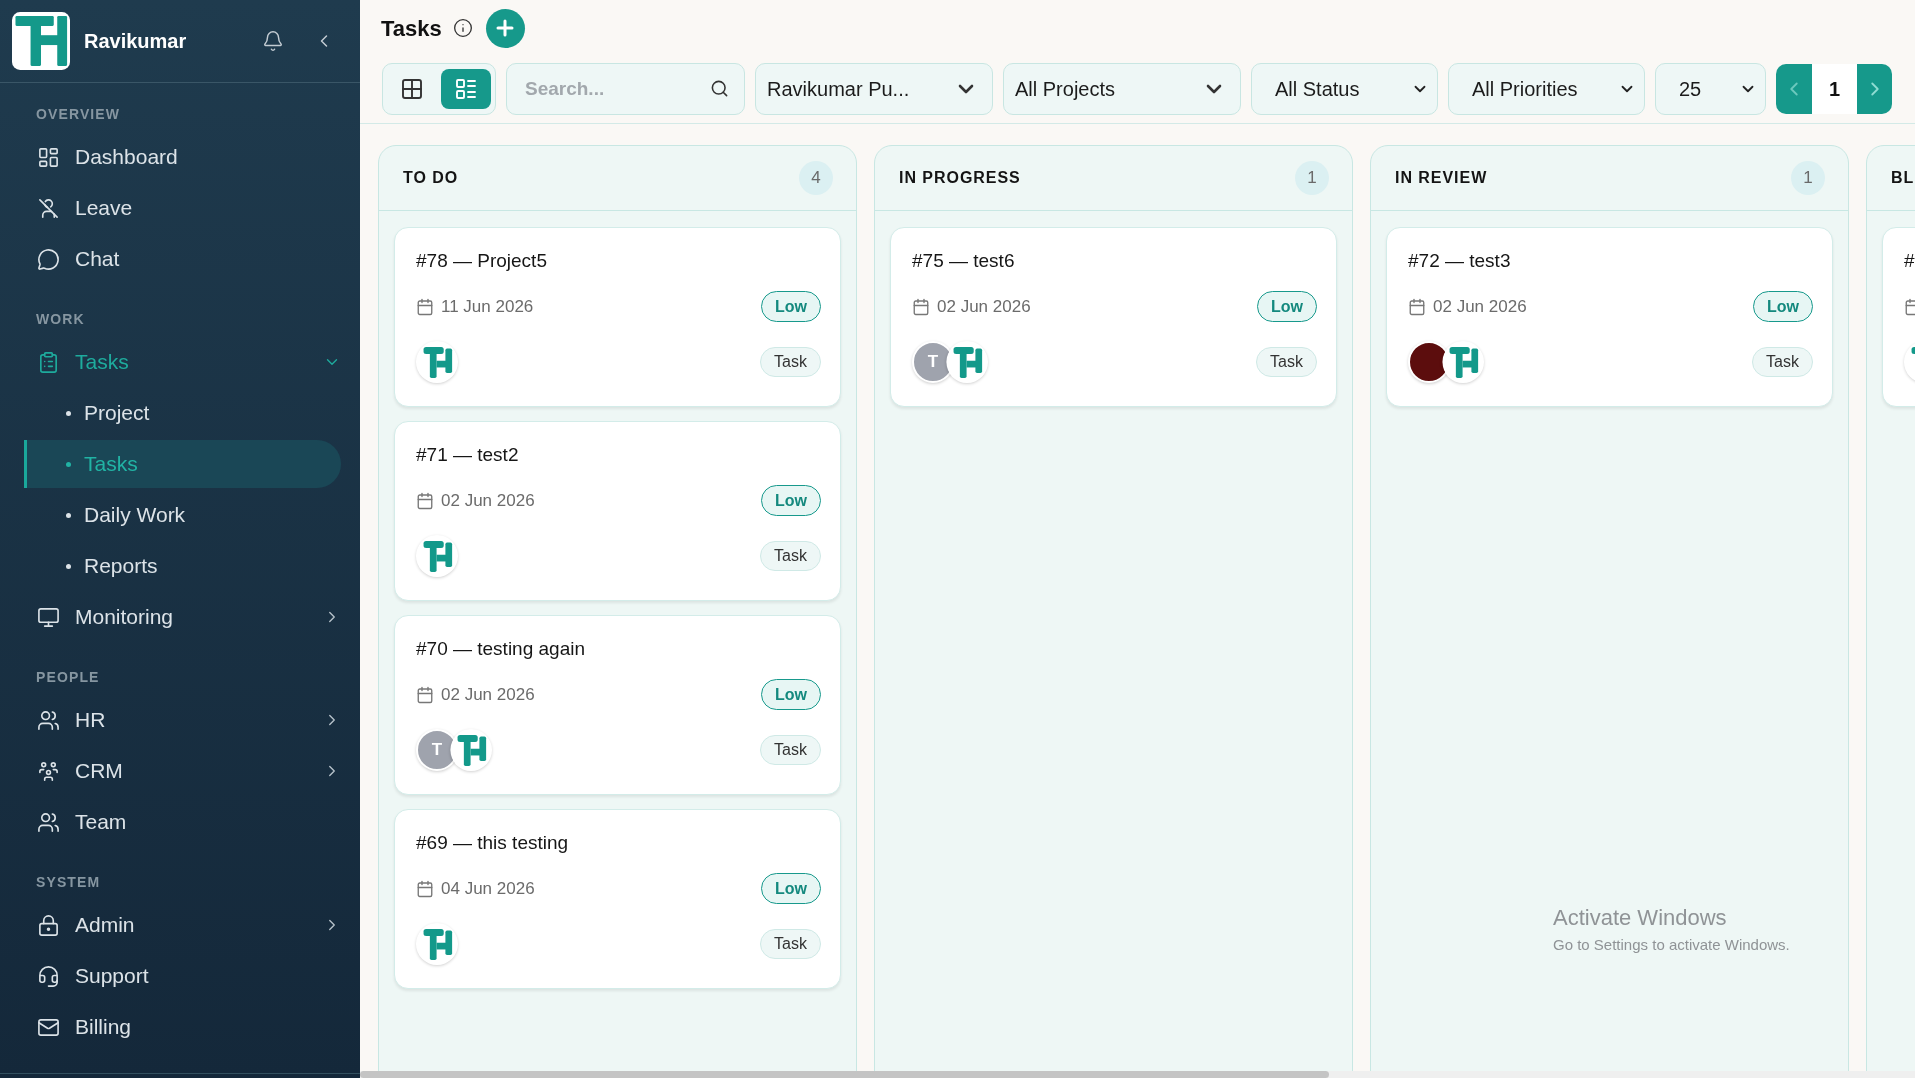 Image resolution: width=1915 pixels, height=1078 pixels. Describe the element at coordinates (431, 178) in the screenshot. I see `column-title: TO DO` at that location.